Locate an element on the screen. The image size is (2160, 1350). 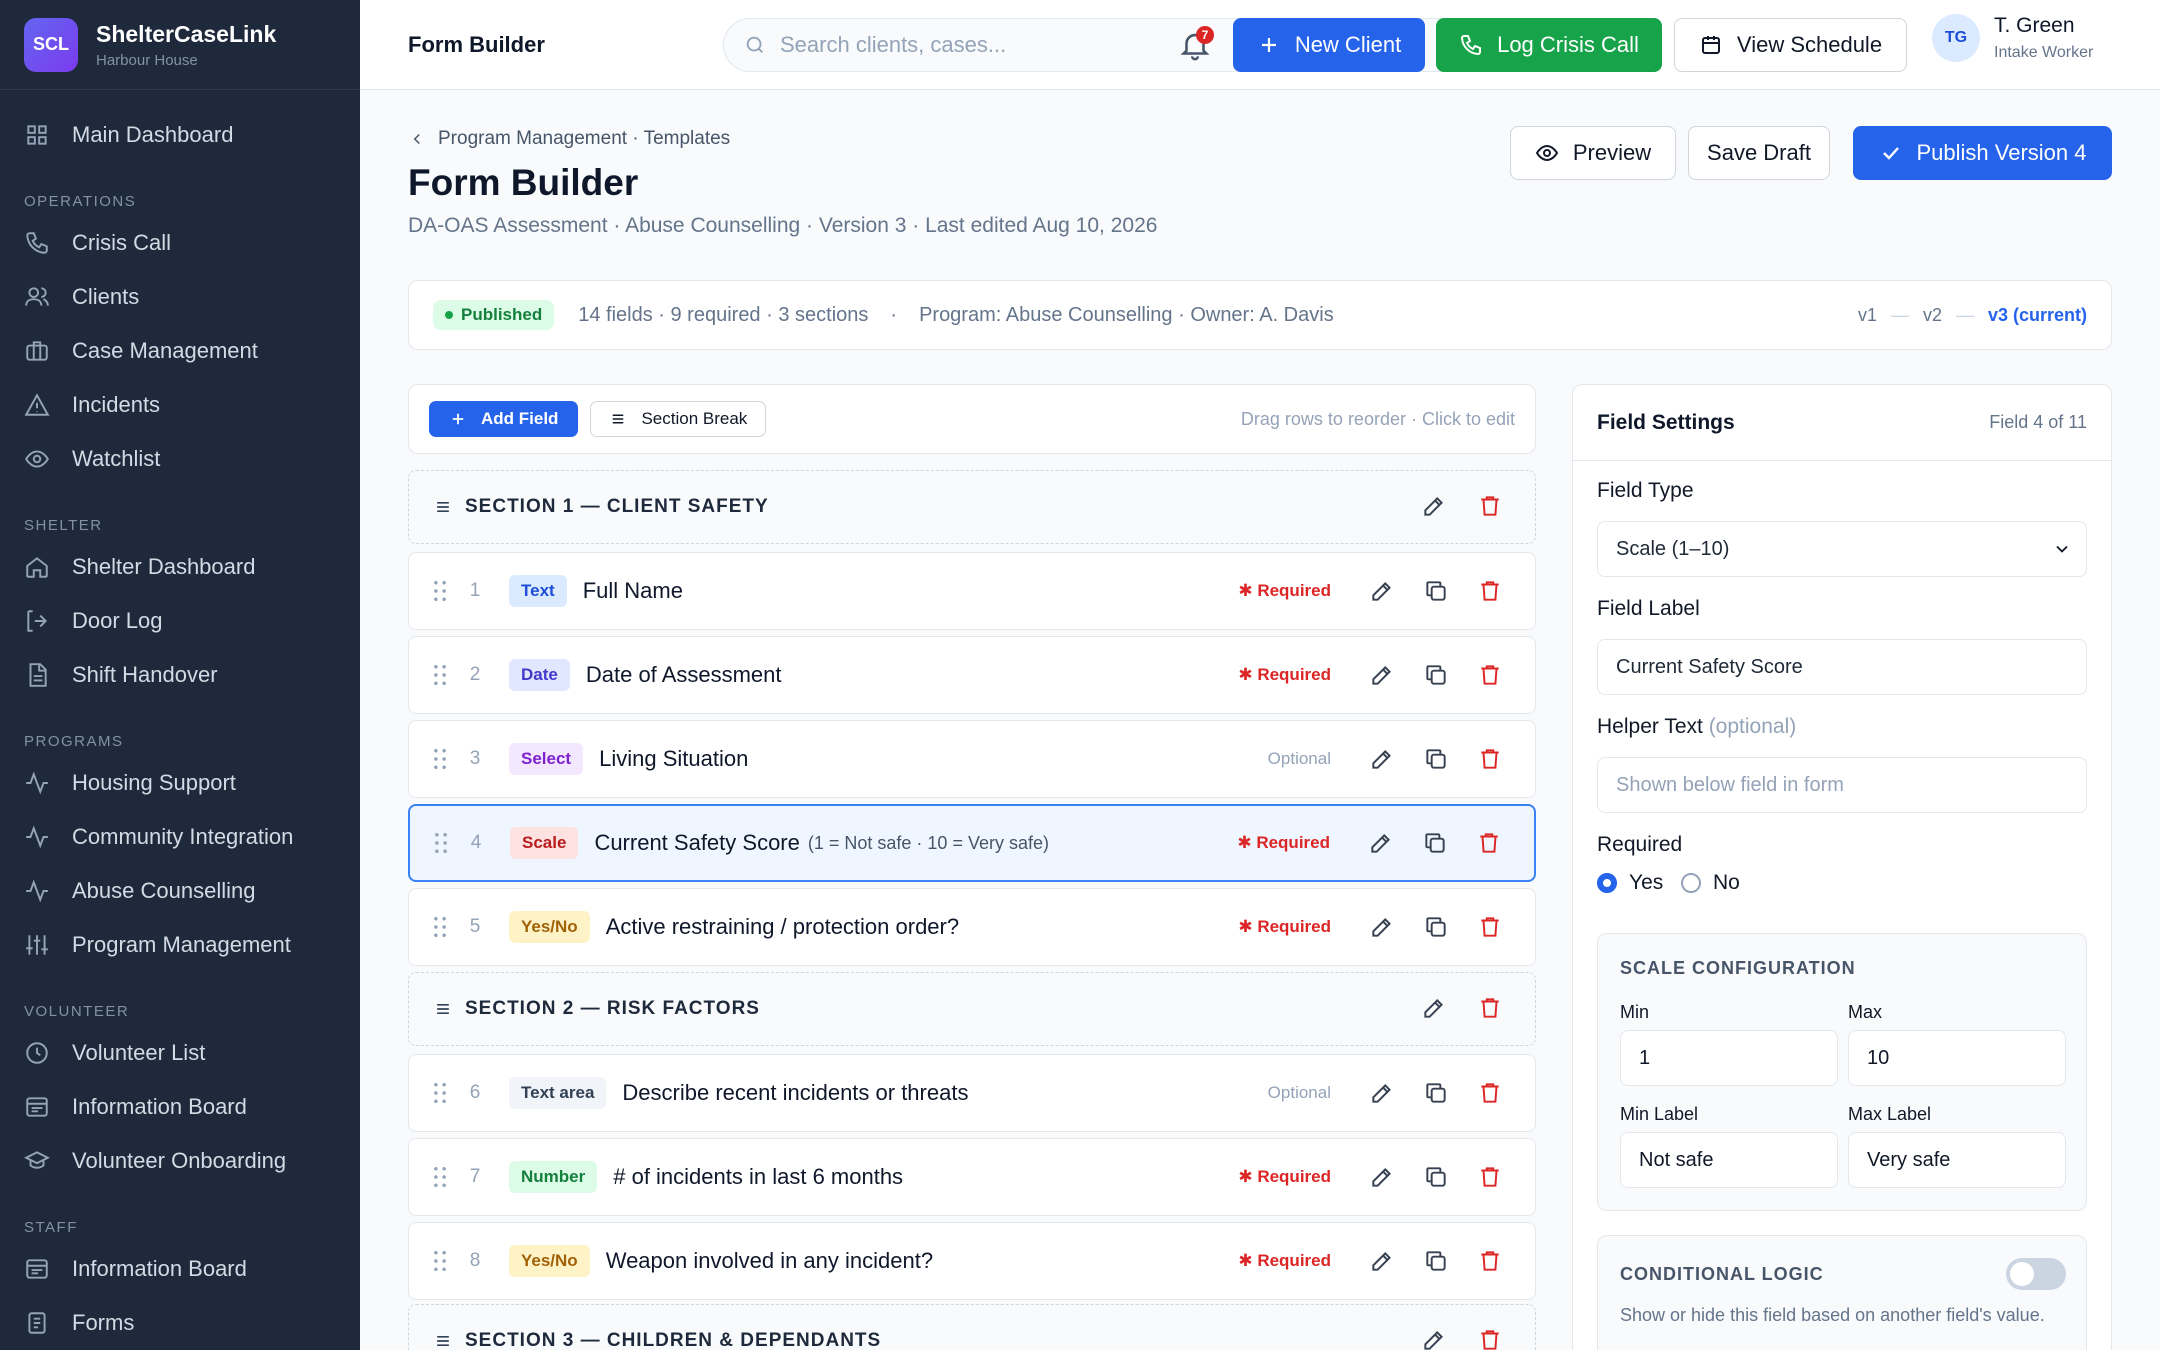
sidebar-item-label: Watchlist is located at coordinates (116, 458).